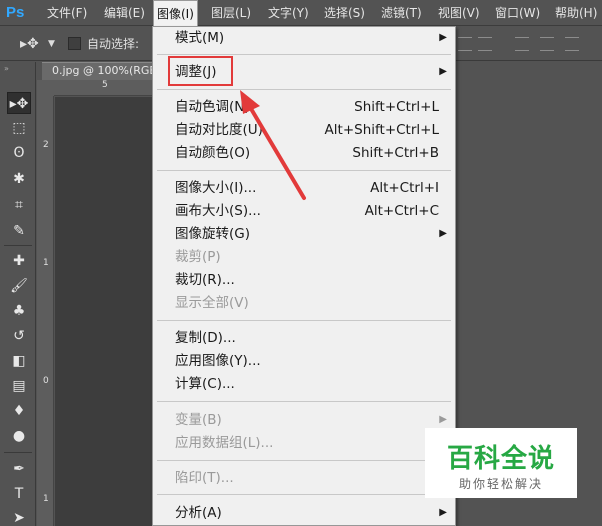 The height and width of the screenshot is (526, 602). What do you see at coordinates (45, 88) in the screenshot?
I see `ruler-corner` at bounding box center [45, 88].